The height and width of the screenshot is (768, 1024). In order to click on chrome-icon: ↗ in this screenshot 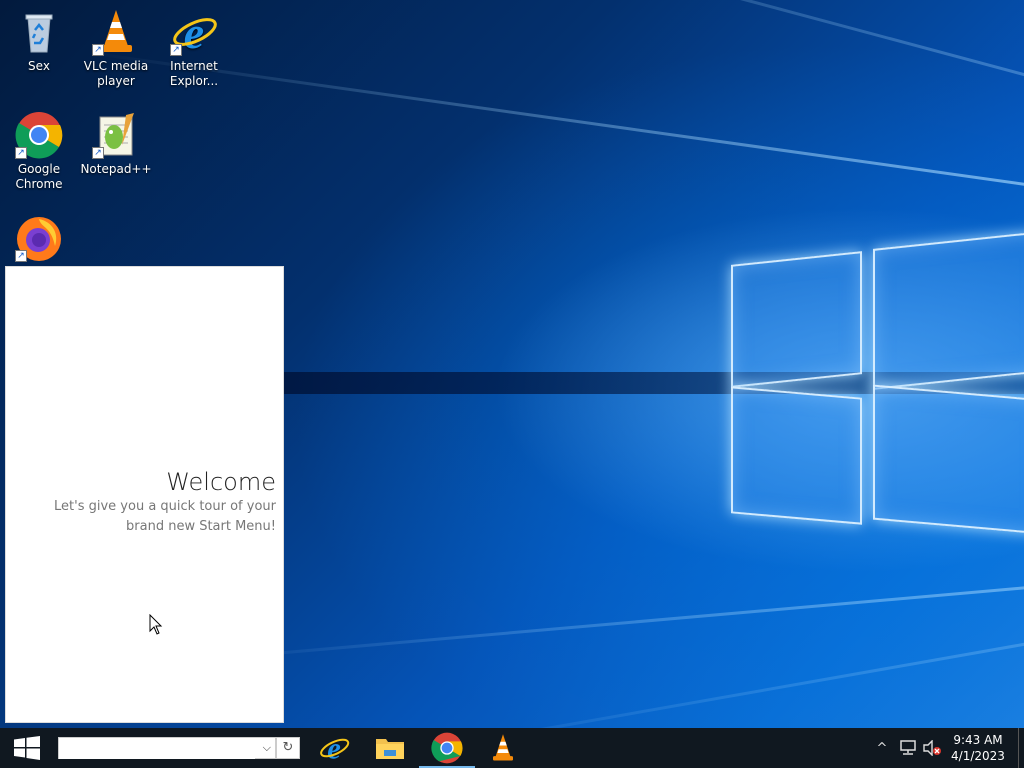, I will do `click(39, 135)`.